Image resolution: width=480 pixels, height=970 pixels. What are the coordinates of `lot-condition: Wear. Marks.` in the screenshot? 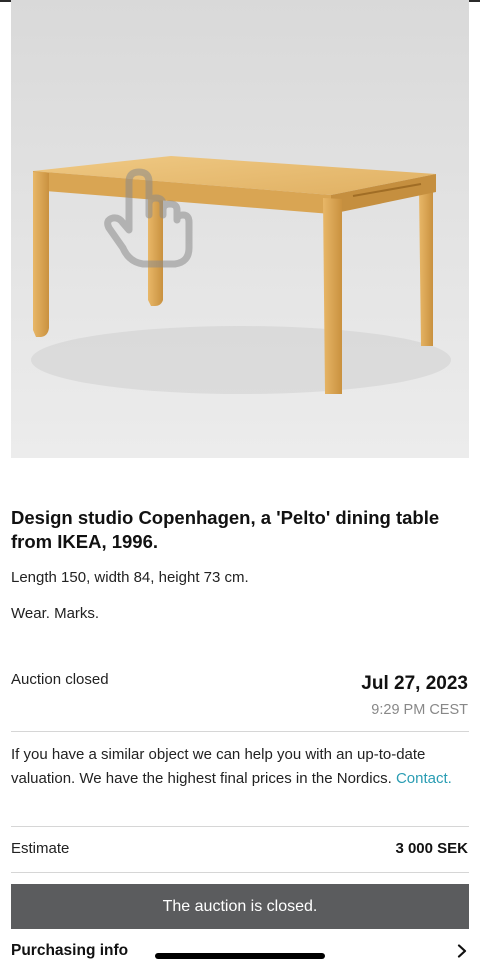 It's located at (55, 613).